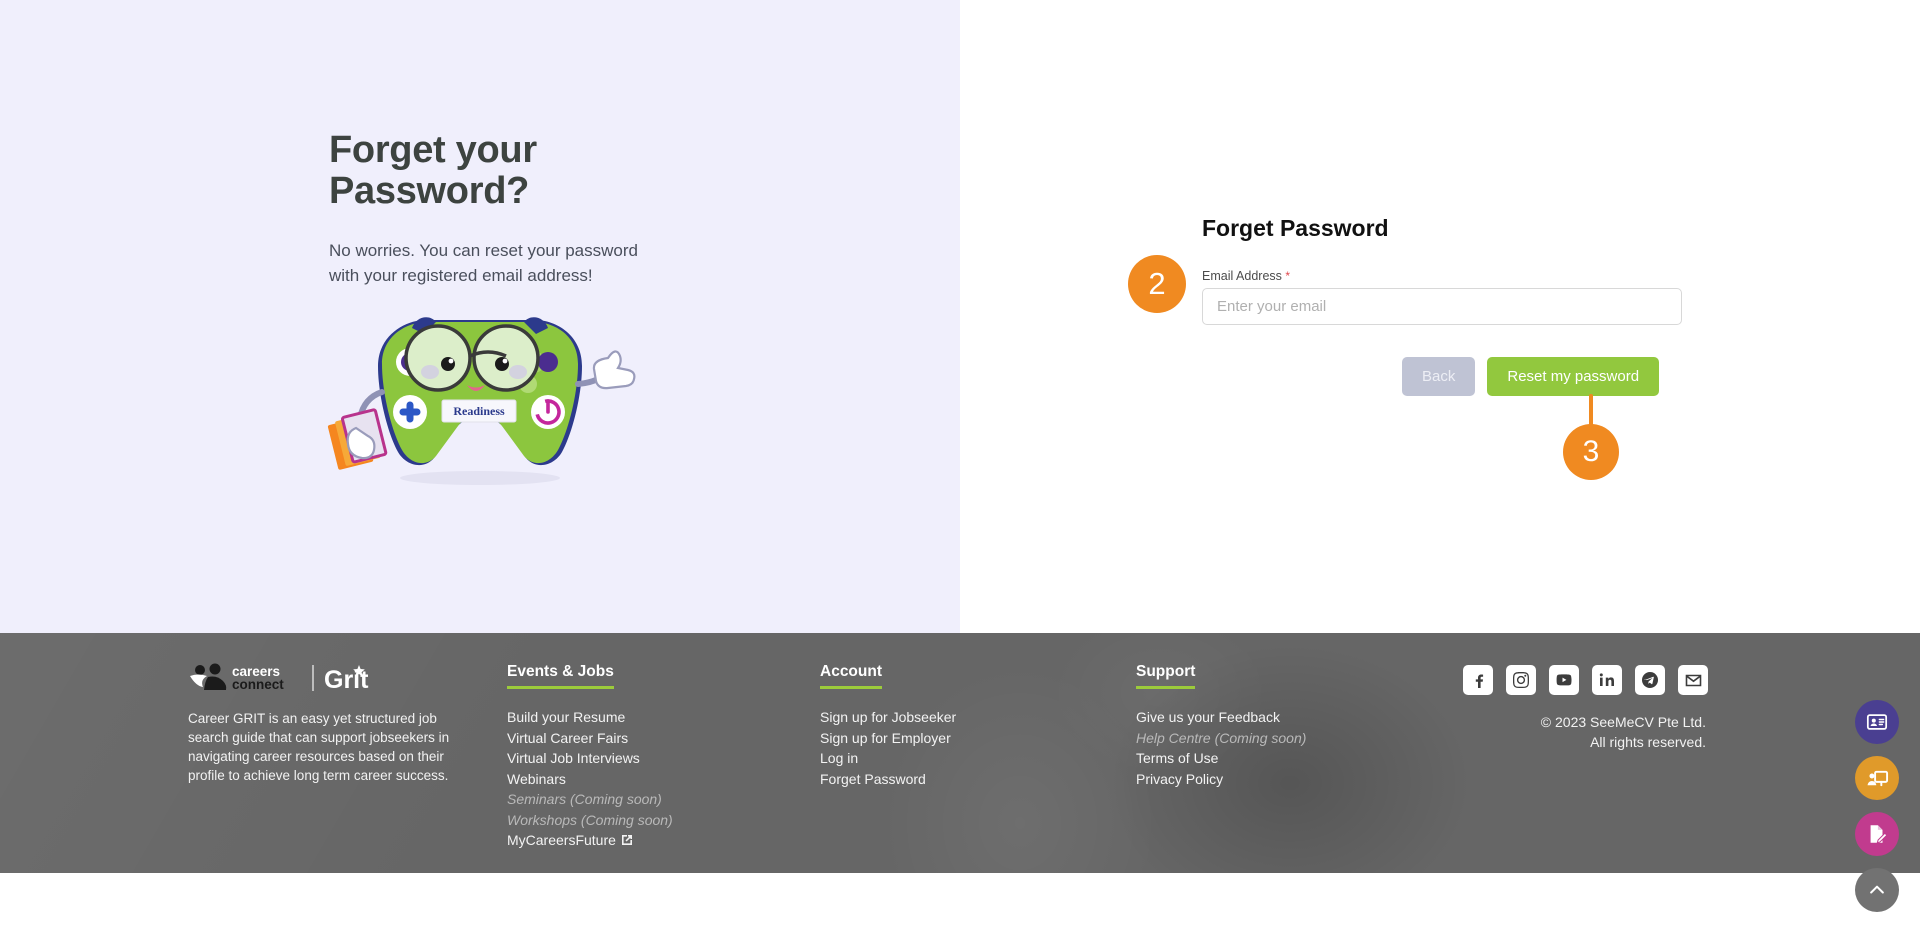  I want to click on copyright-line-1: © 2023 SeeMeCV Pte Ltd., so click(1623, 722).